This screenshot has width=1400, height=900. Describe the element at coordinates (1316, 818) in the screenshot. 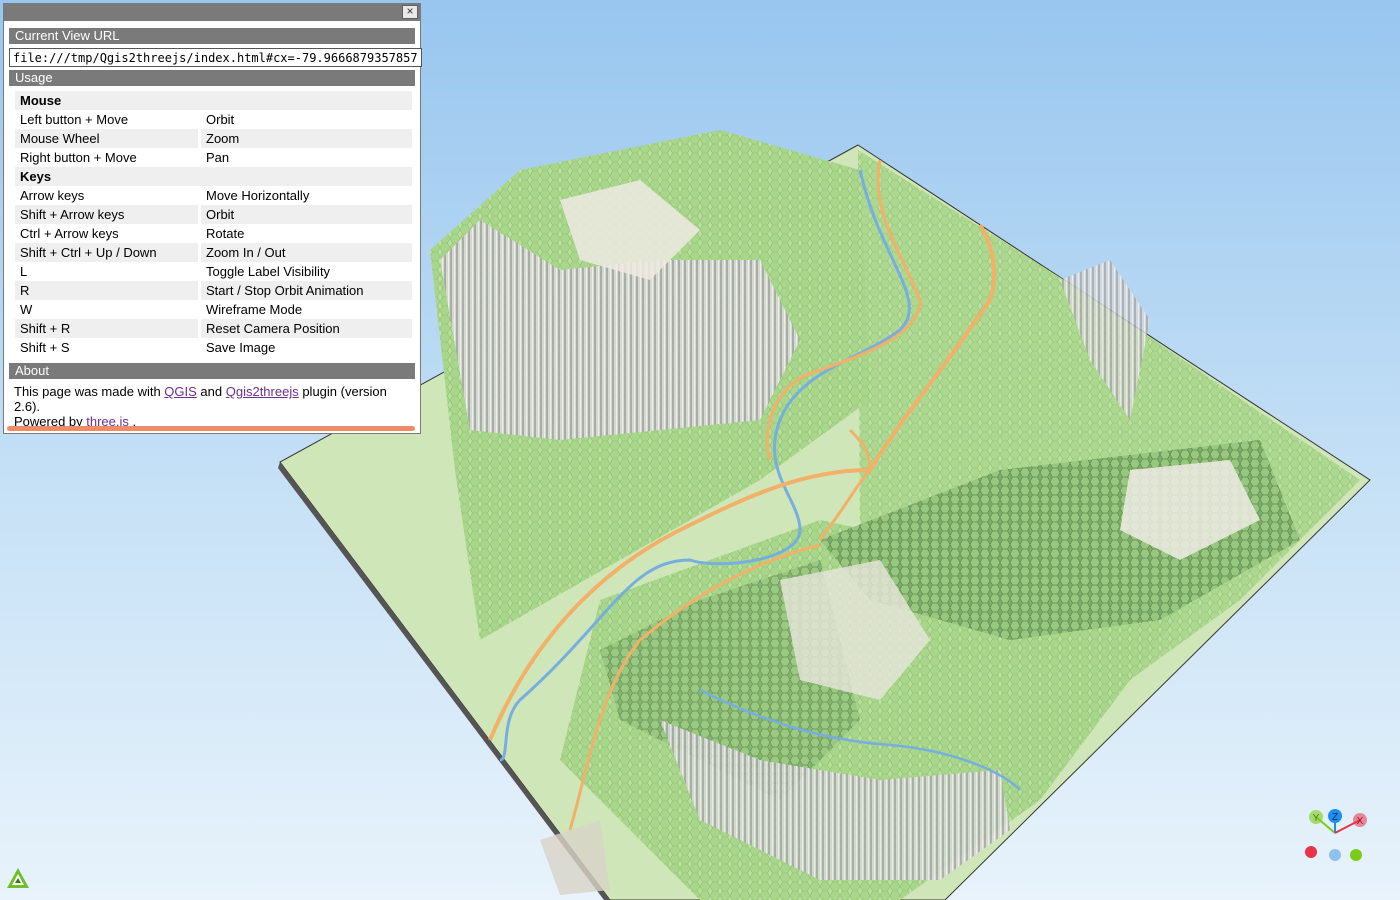

I see `axis-y-label: Y` at that location.